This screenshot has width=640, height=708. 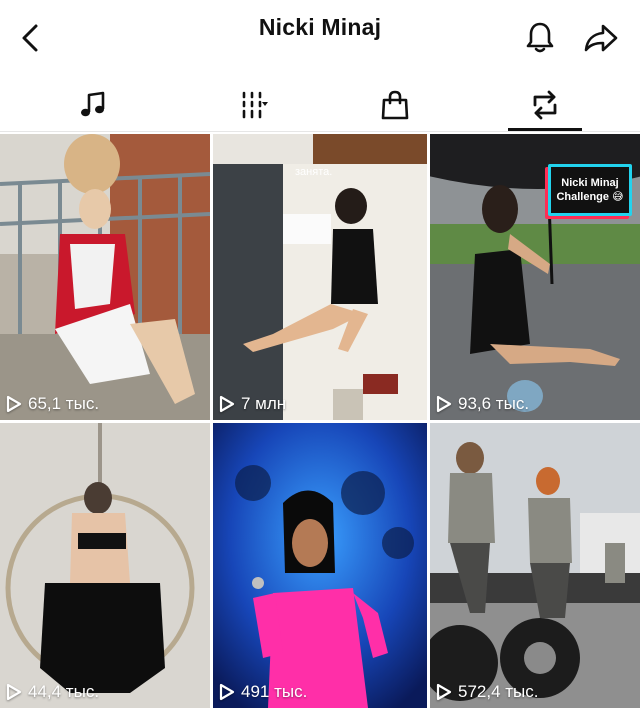 I want to click on share-arrow-icon, so click(x=601, y=38).